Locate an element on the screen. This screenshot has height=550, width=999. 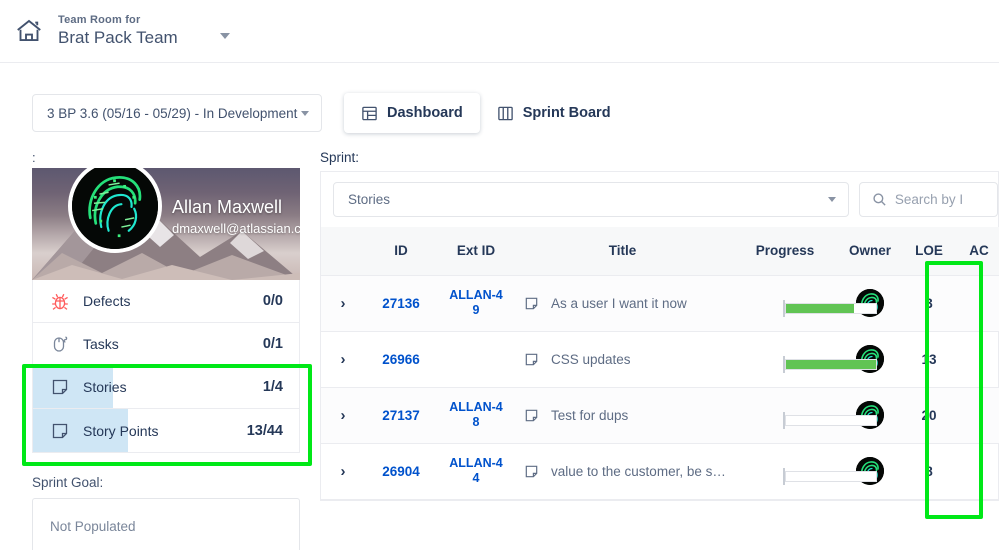
view-tabs: Dashboard Sprint Board is located at coordinates (486, 113).